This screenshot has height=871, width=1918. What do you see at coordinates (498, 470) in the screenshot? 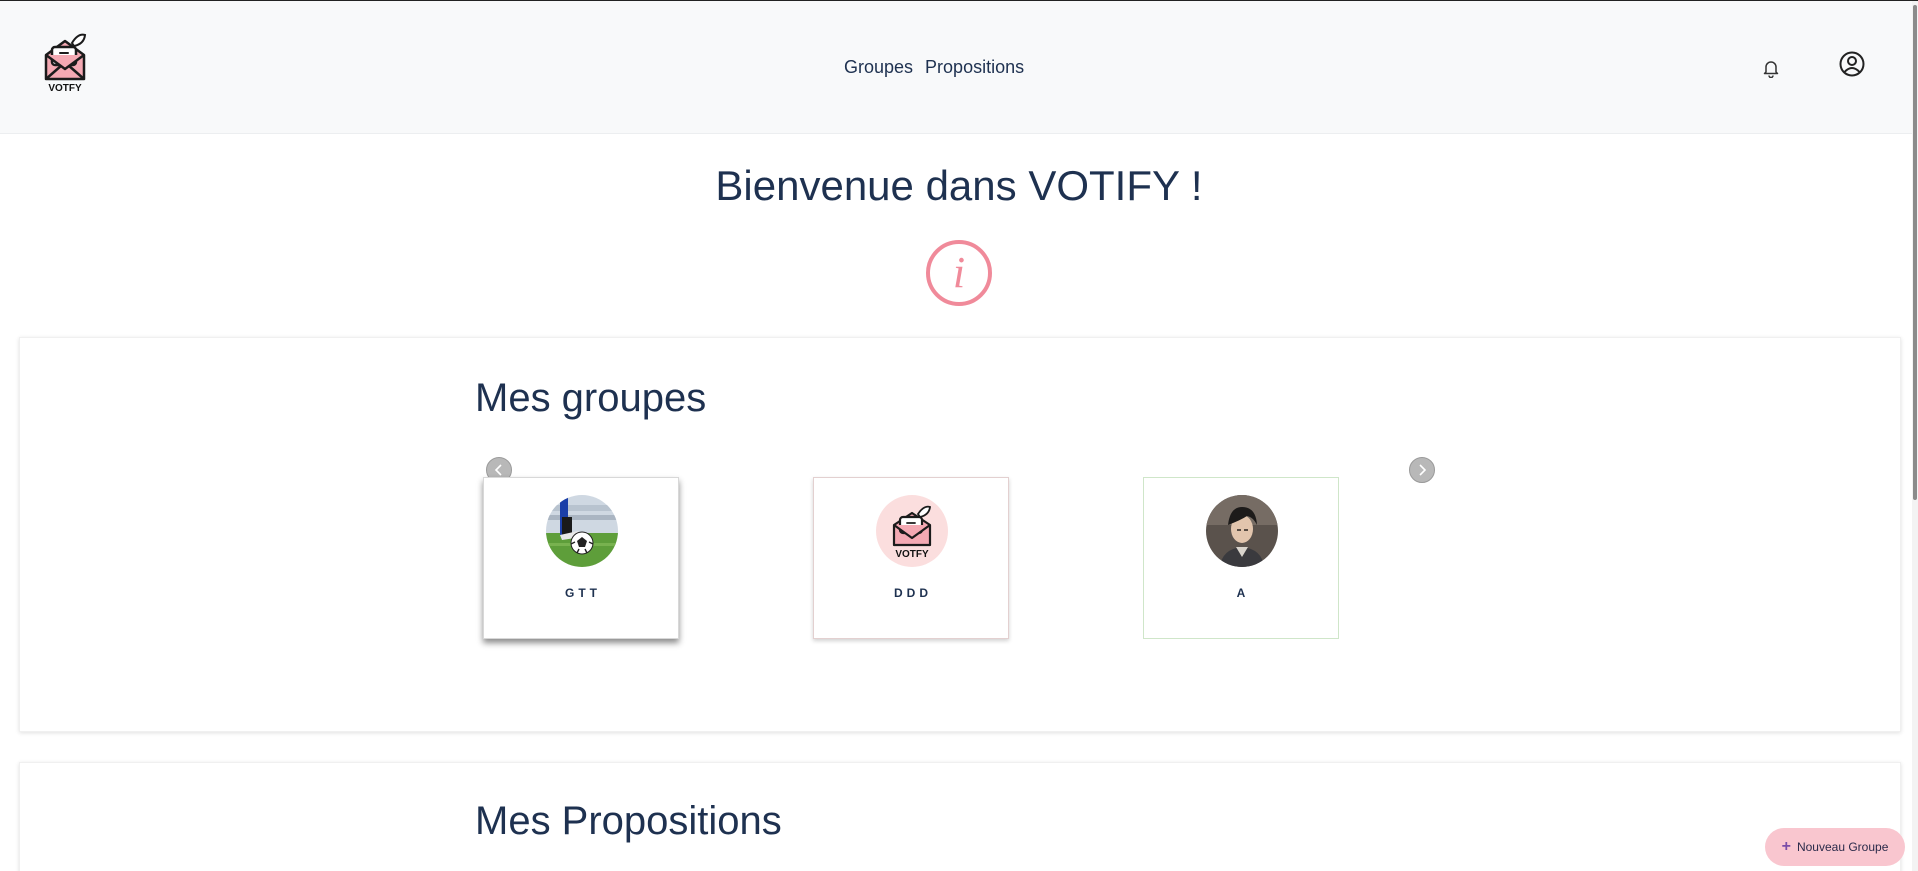
I see `chevron-left-icon` at bounding box center [498, 470].